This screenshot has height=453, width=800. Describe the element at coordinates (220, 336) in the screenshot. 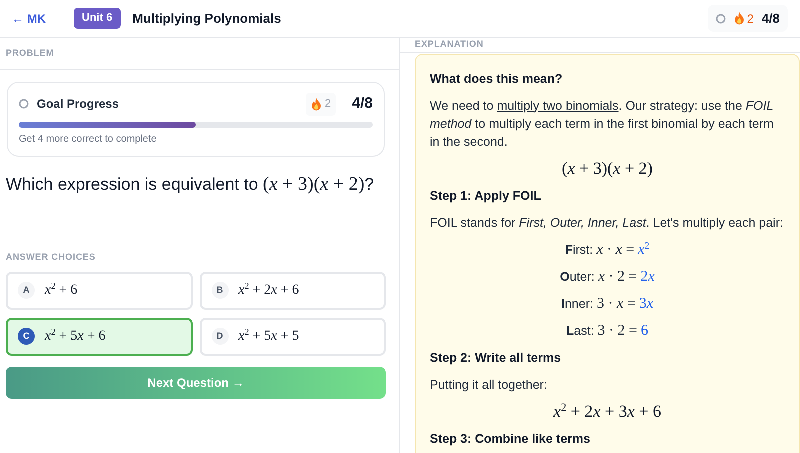

I see `choice-letter: D` at that location.